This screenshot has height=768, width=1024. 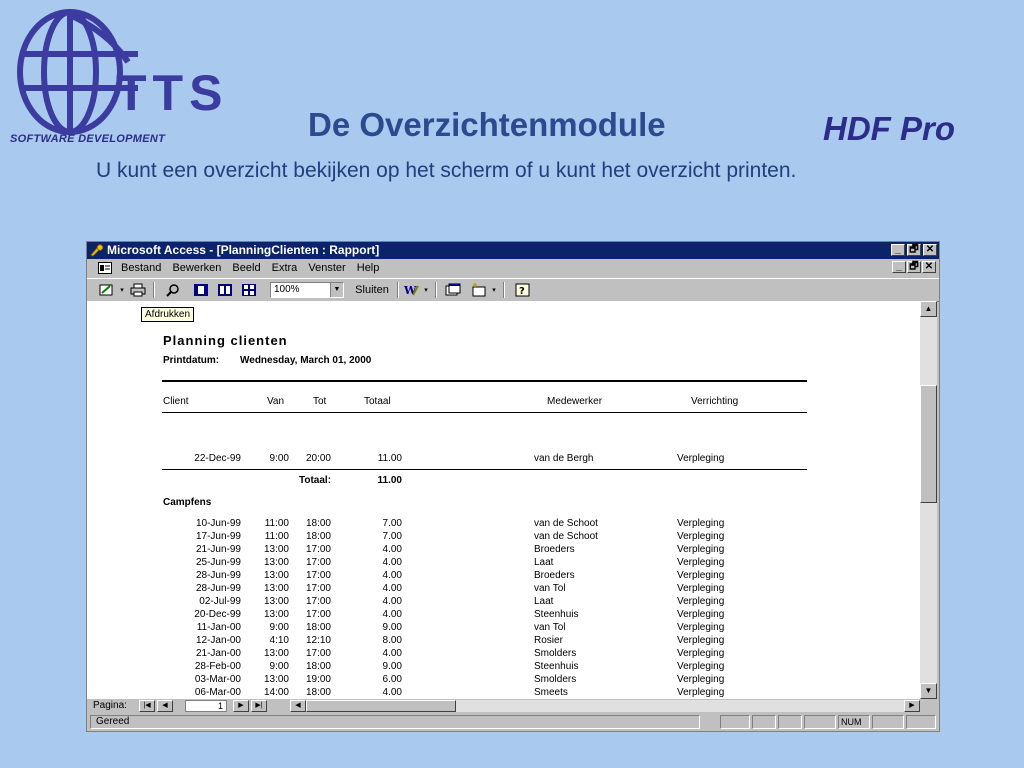 I want to click on restore-button: 🗗, so click(x=914, y=250).